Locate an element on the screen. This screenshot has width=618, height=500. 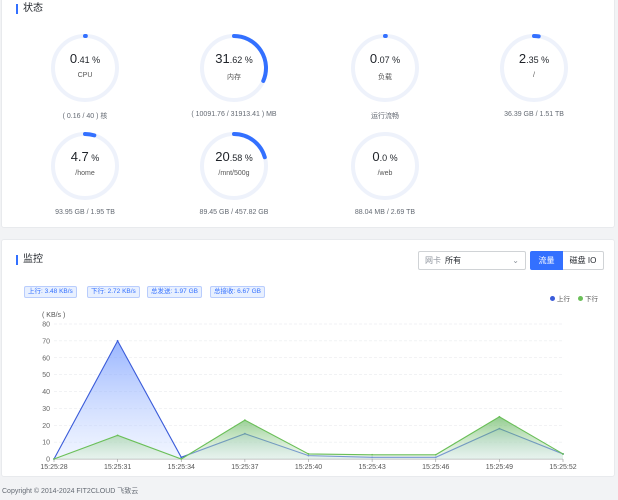
gauge-disk-web: 0.0 % /web 88.04 MB / 2.69 TB is located at coordinates (385, 173).